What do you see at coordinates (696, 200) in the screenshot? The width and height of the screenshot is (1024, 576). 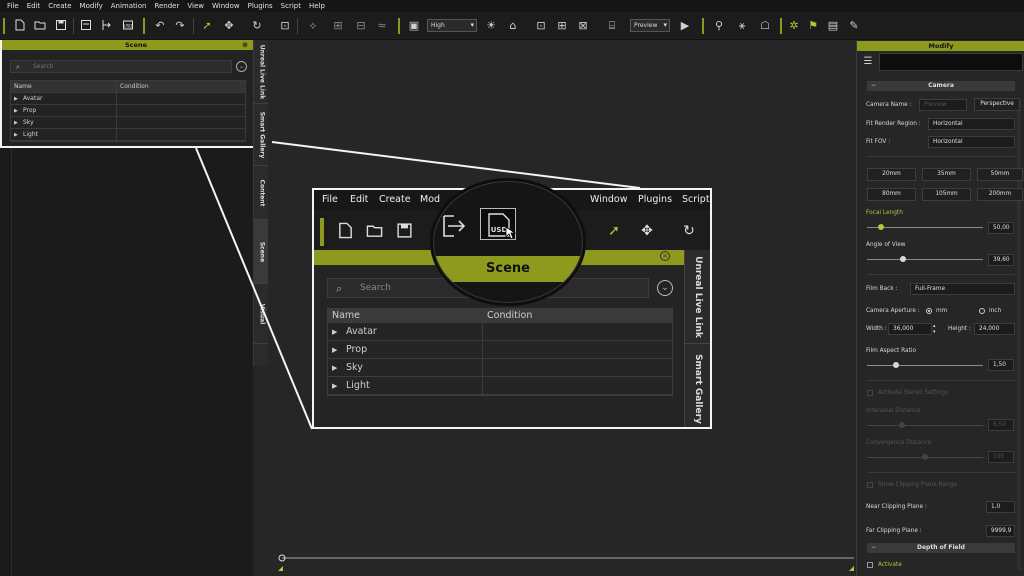 I see `zoom-menu-script: Script` at bounding box center [696, 200].